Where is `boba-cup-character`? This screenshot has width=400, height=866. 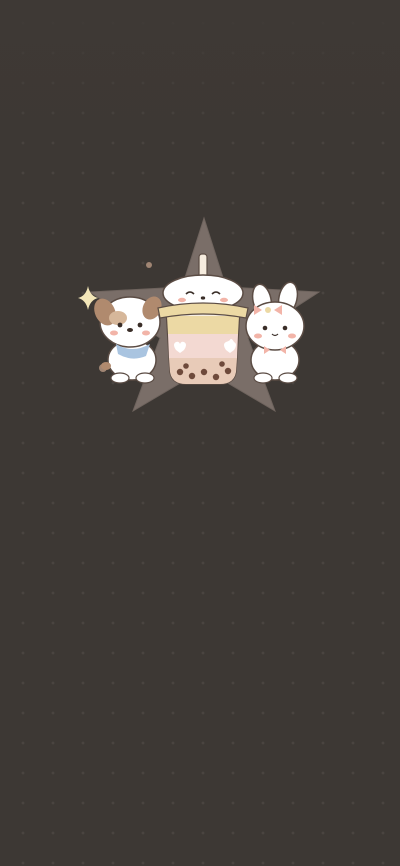
boba-cup-character is located at coordinates (203, 319).